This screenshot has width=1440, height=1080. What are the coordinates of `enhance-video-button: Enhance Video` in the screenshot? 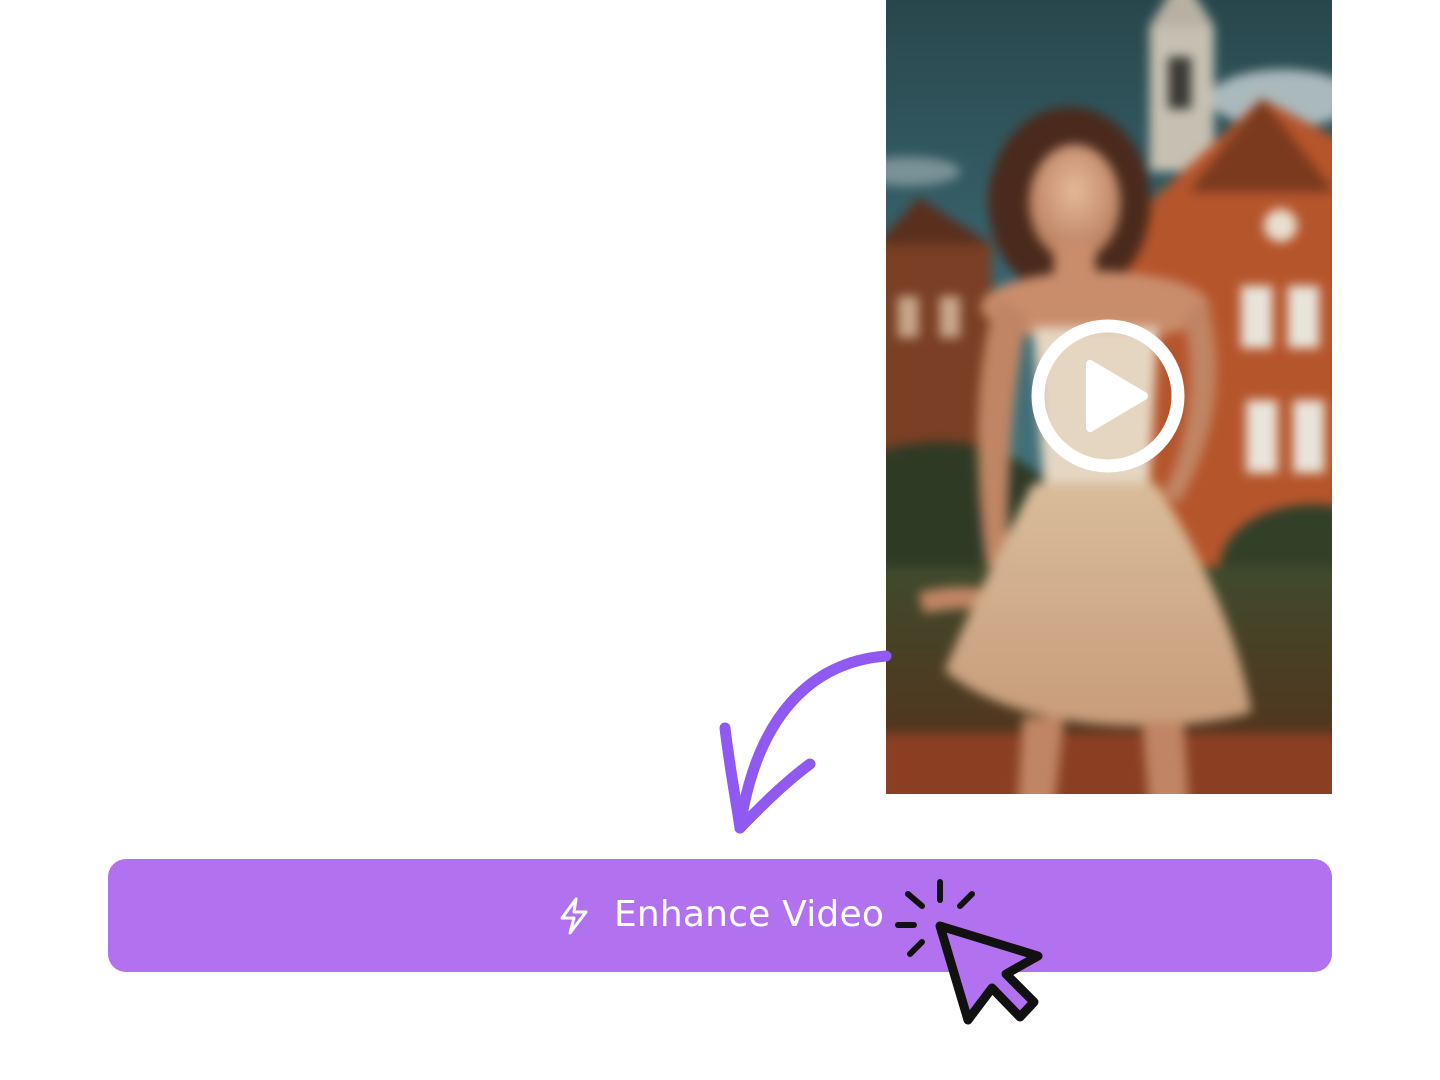 It's located at (720, 915).